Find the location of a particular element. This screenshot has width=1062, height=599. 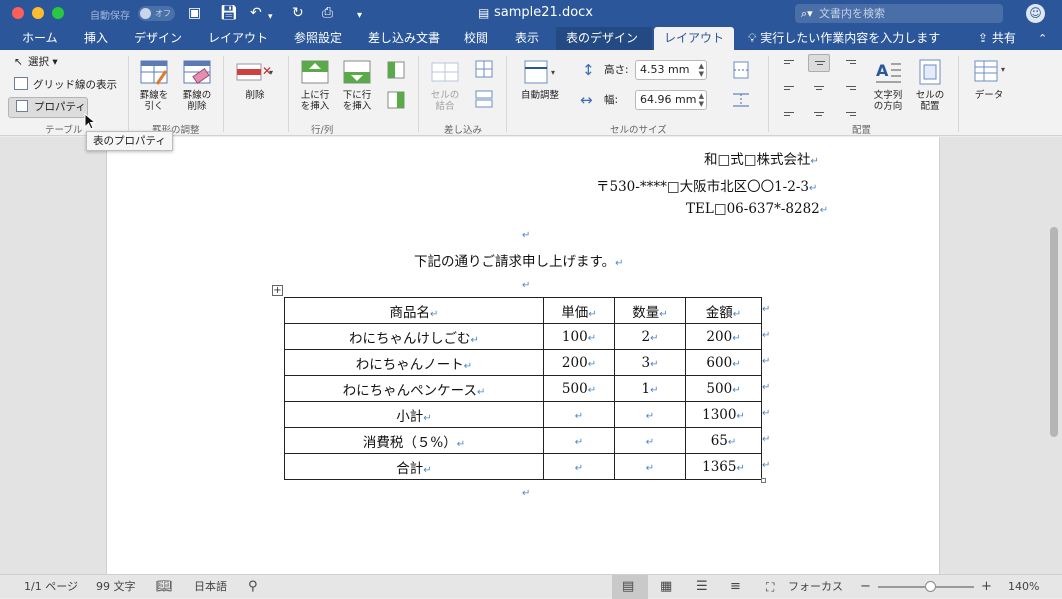

save-icon: 💾︎ is located at coordinates (229, 13).